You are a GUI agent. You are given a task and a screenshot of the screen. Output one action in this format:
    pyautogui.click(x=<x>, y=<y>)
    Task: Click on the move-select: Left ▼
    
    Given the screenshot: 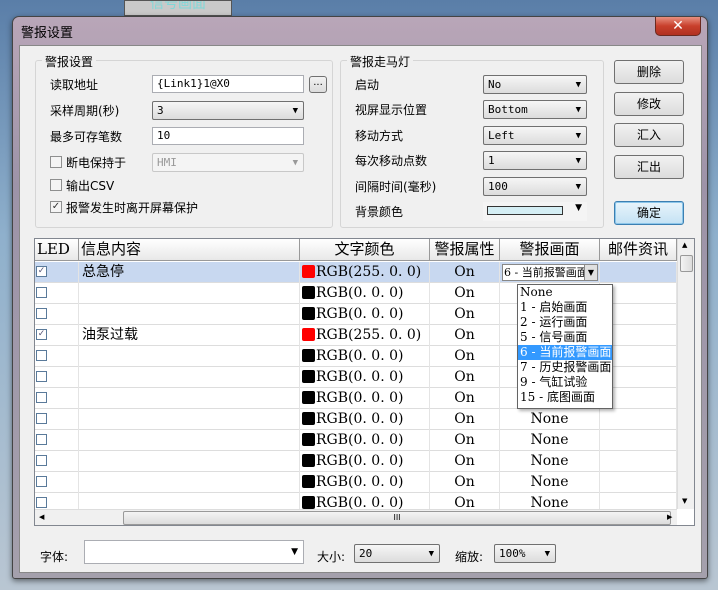 What is the action you would take?
    pyautogui.click(x=535, y=135)
    